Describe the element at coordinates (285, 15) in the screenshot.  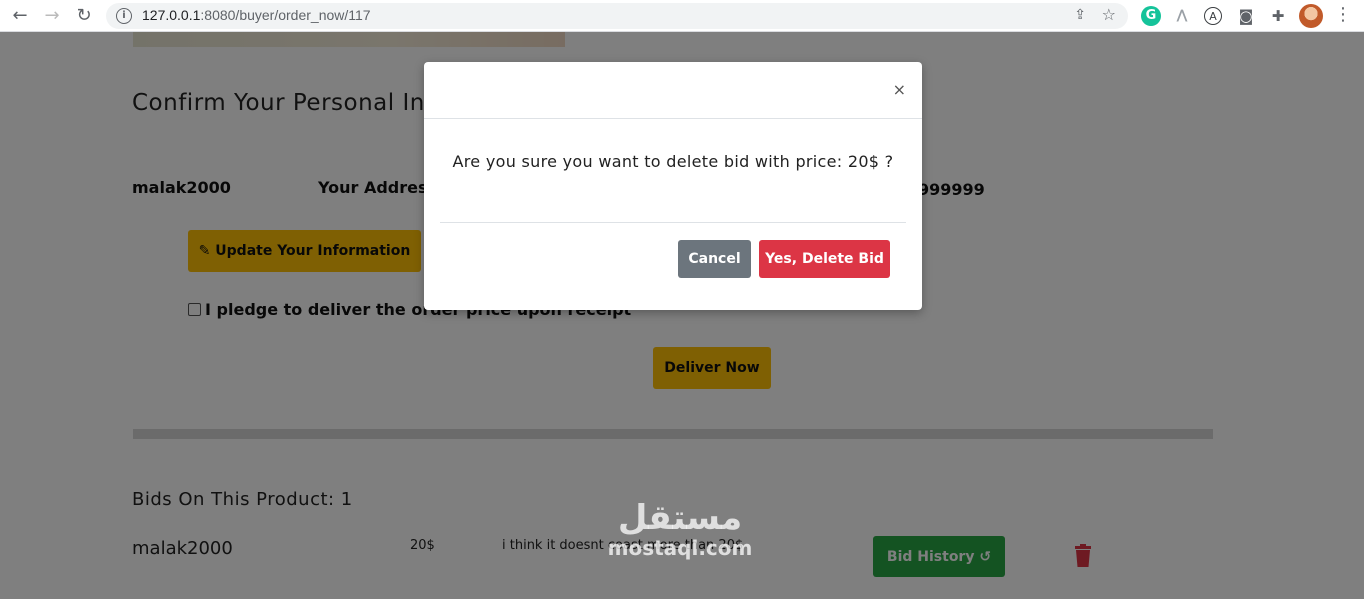
I see `url-path: :8080/buyer/order_now/117` at that location.